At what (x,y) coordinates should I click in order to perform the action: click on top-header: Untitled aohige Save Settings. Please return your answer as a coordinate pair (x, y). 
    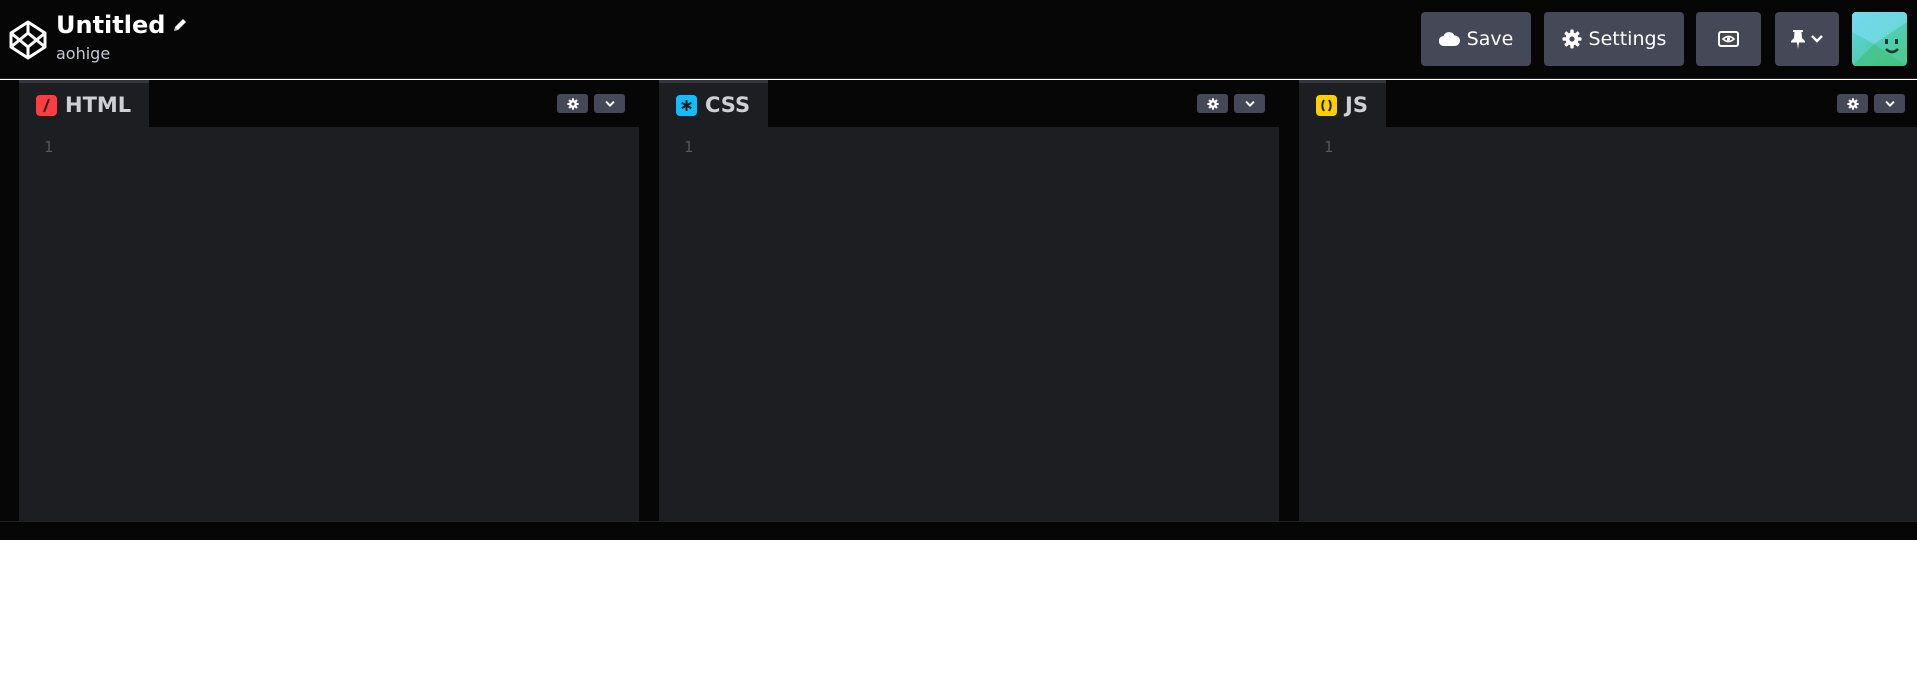
    Looking at the image, I should click on (958, 39).